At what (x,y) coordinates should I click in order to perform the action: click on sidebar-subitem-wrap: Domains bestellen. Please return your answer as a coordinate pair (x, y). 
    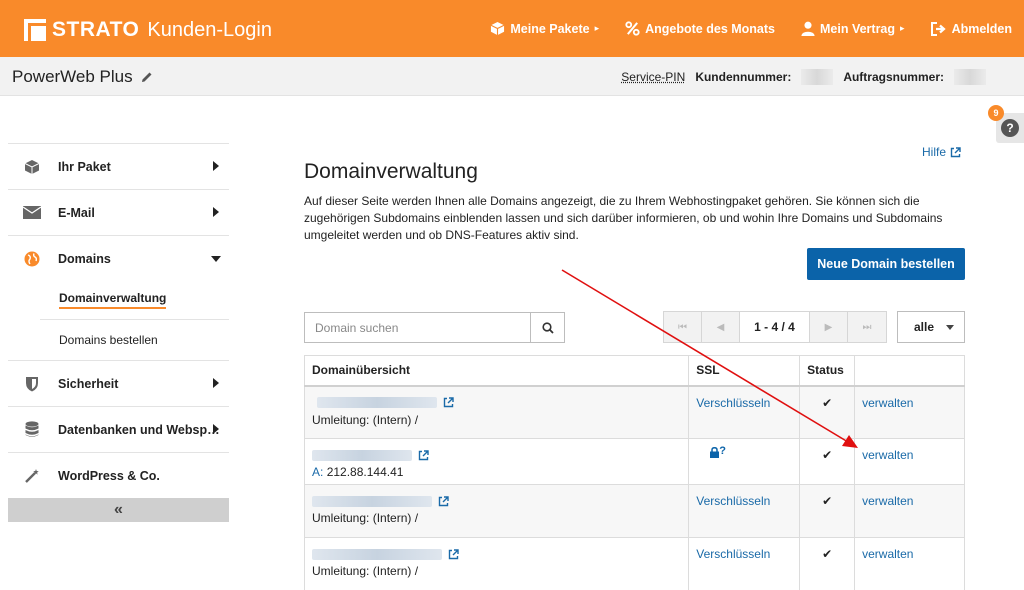
    Looking at the image, I should click on (134, 339).